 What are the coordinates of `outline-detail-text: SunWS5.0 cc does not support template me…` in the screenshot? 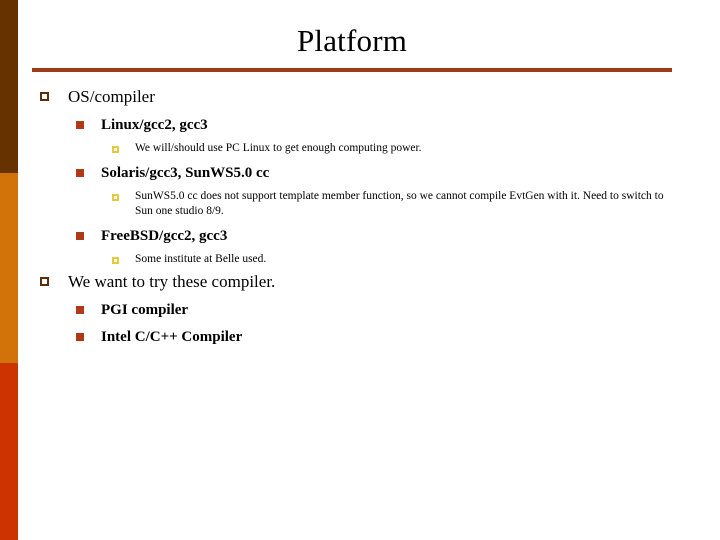 It's located at (399, 203).